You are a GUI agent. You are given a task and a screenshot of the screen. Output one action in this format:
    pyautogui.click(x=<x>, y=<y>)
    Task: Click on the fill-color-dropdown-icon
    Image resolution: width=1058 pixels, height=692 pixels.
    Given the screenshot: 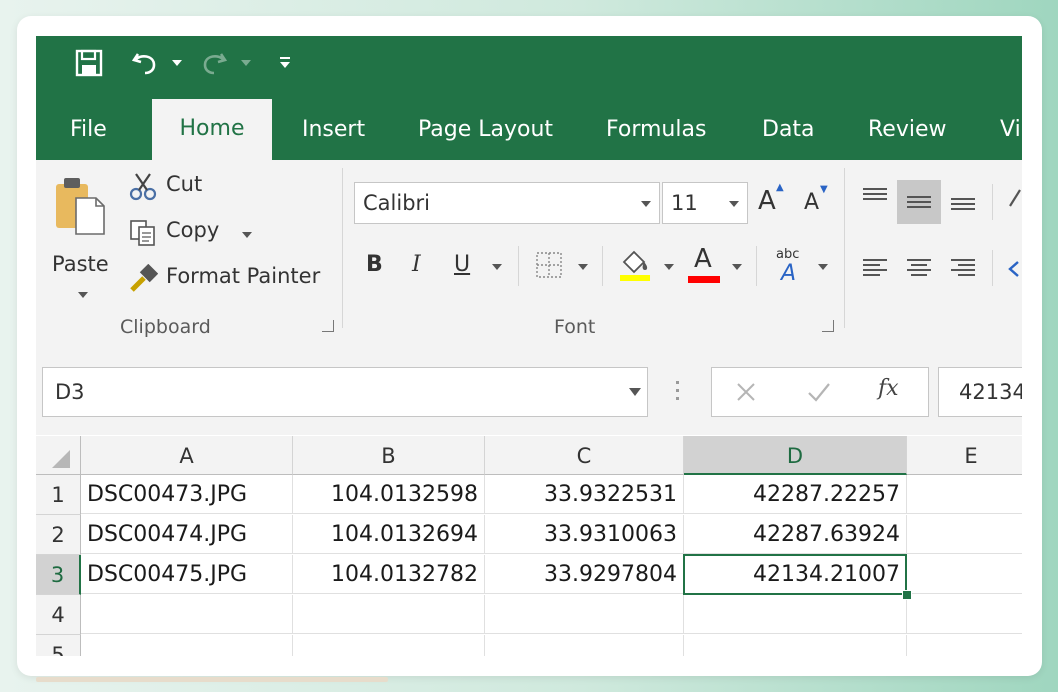 What is the action you would take?
    pyautogui.click(x=669, y=267)
    